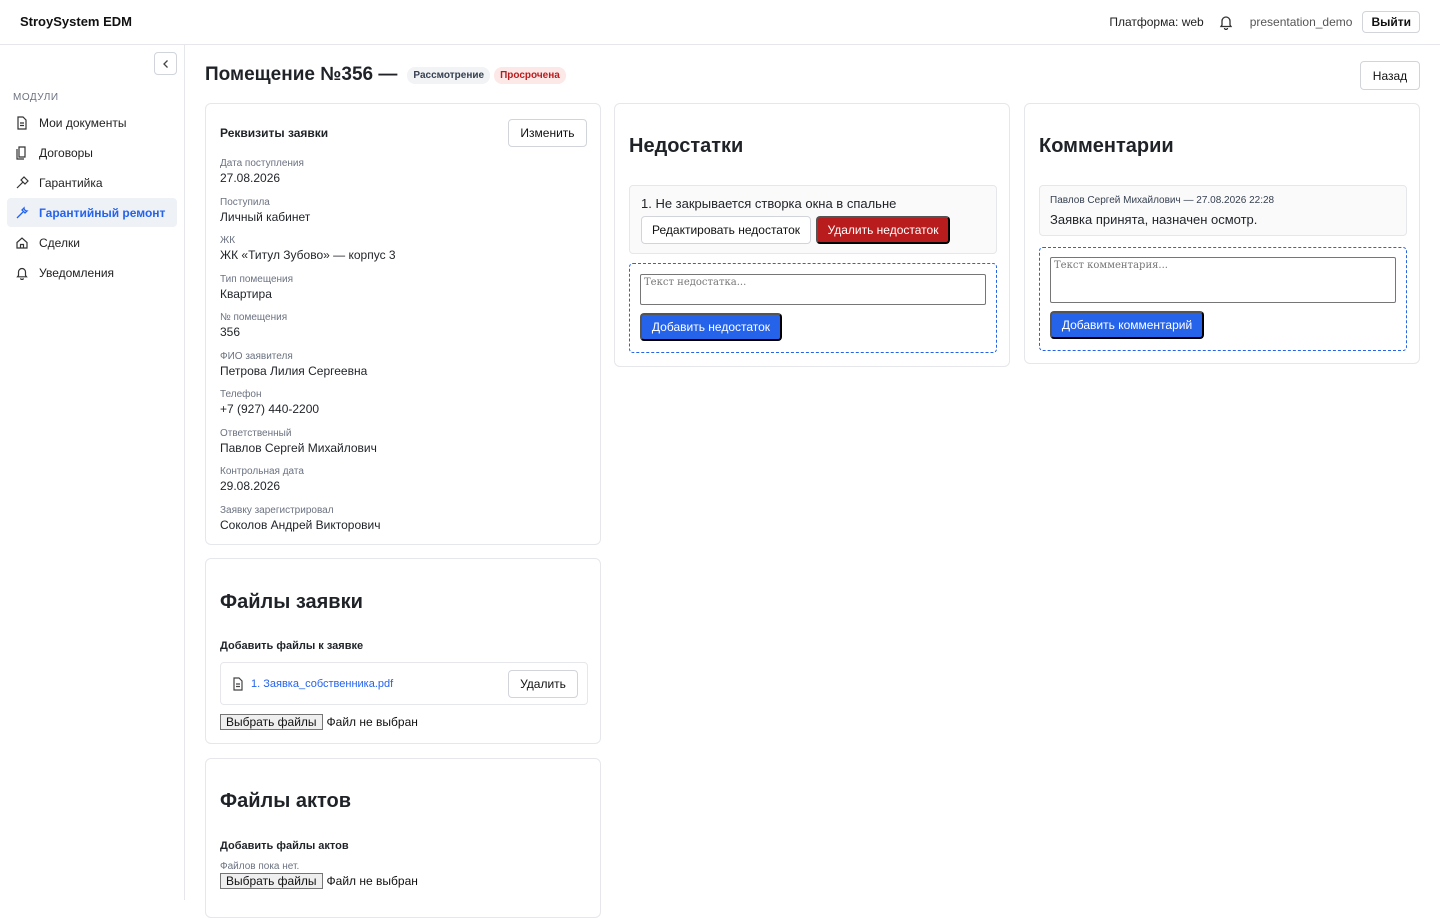  What do you see at coordinates (250, 178) in the screenshot?
I see `field-value: 27.08.2026` at bounding box center [250, 178].